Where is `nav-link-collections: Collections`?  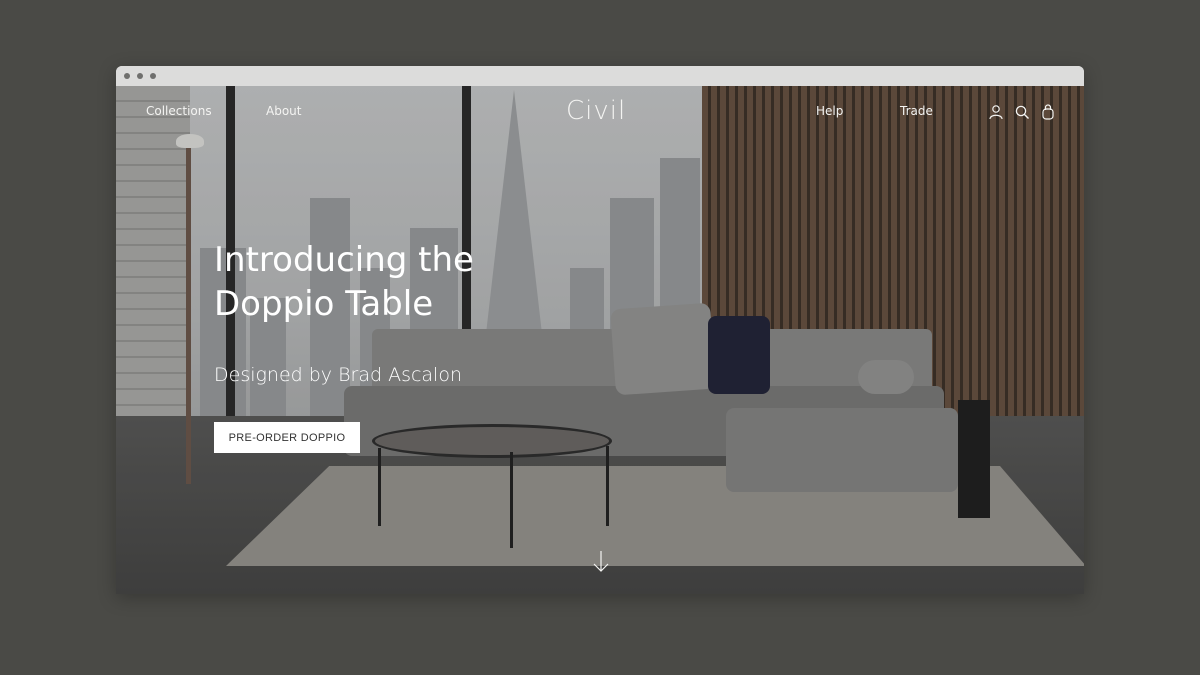
nav-link-collections: Collections is located at coordinates (179, 111).